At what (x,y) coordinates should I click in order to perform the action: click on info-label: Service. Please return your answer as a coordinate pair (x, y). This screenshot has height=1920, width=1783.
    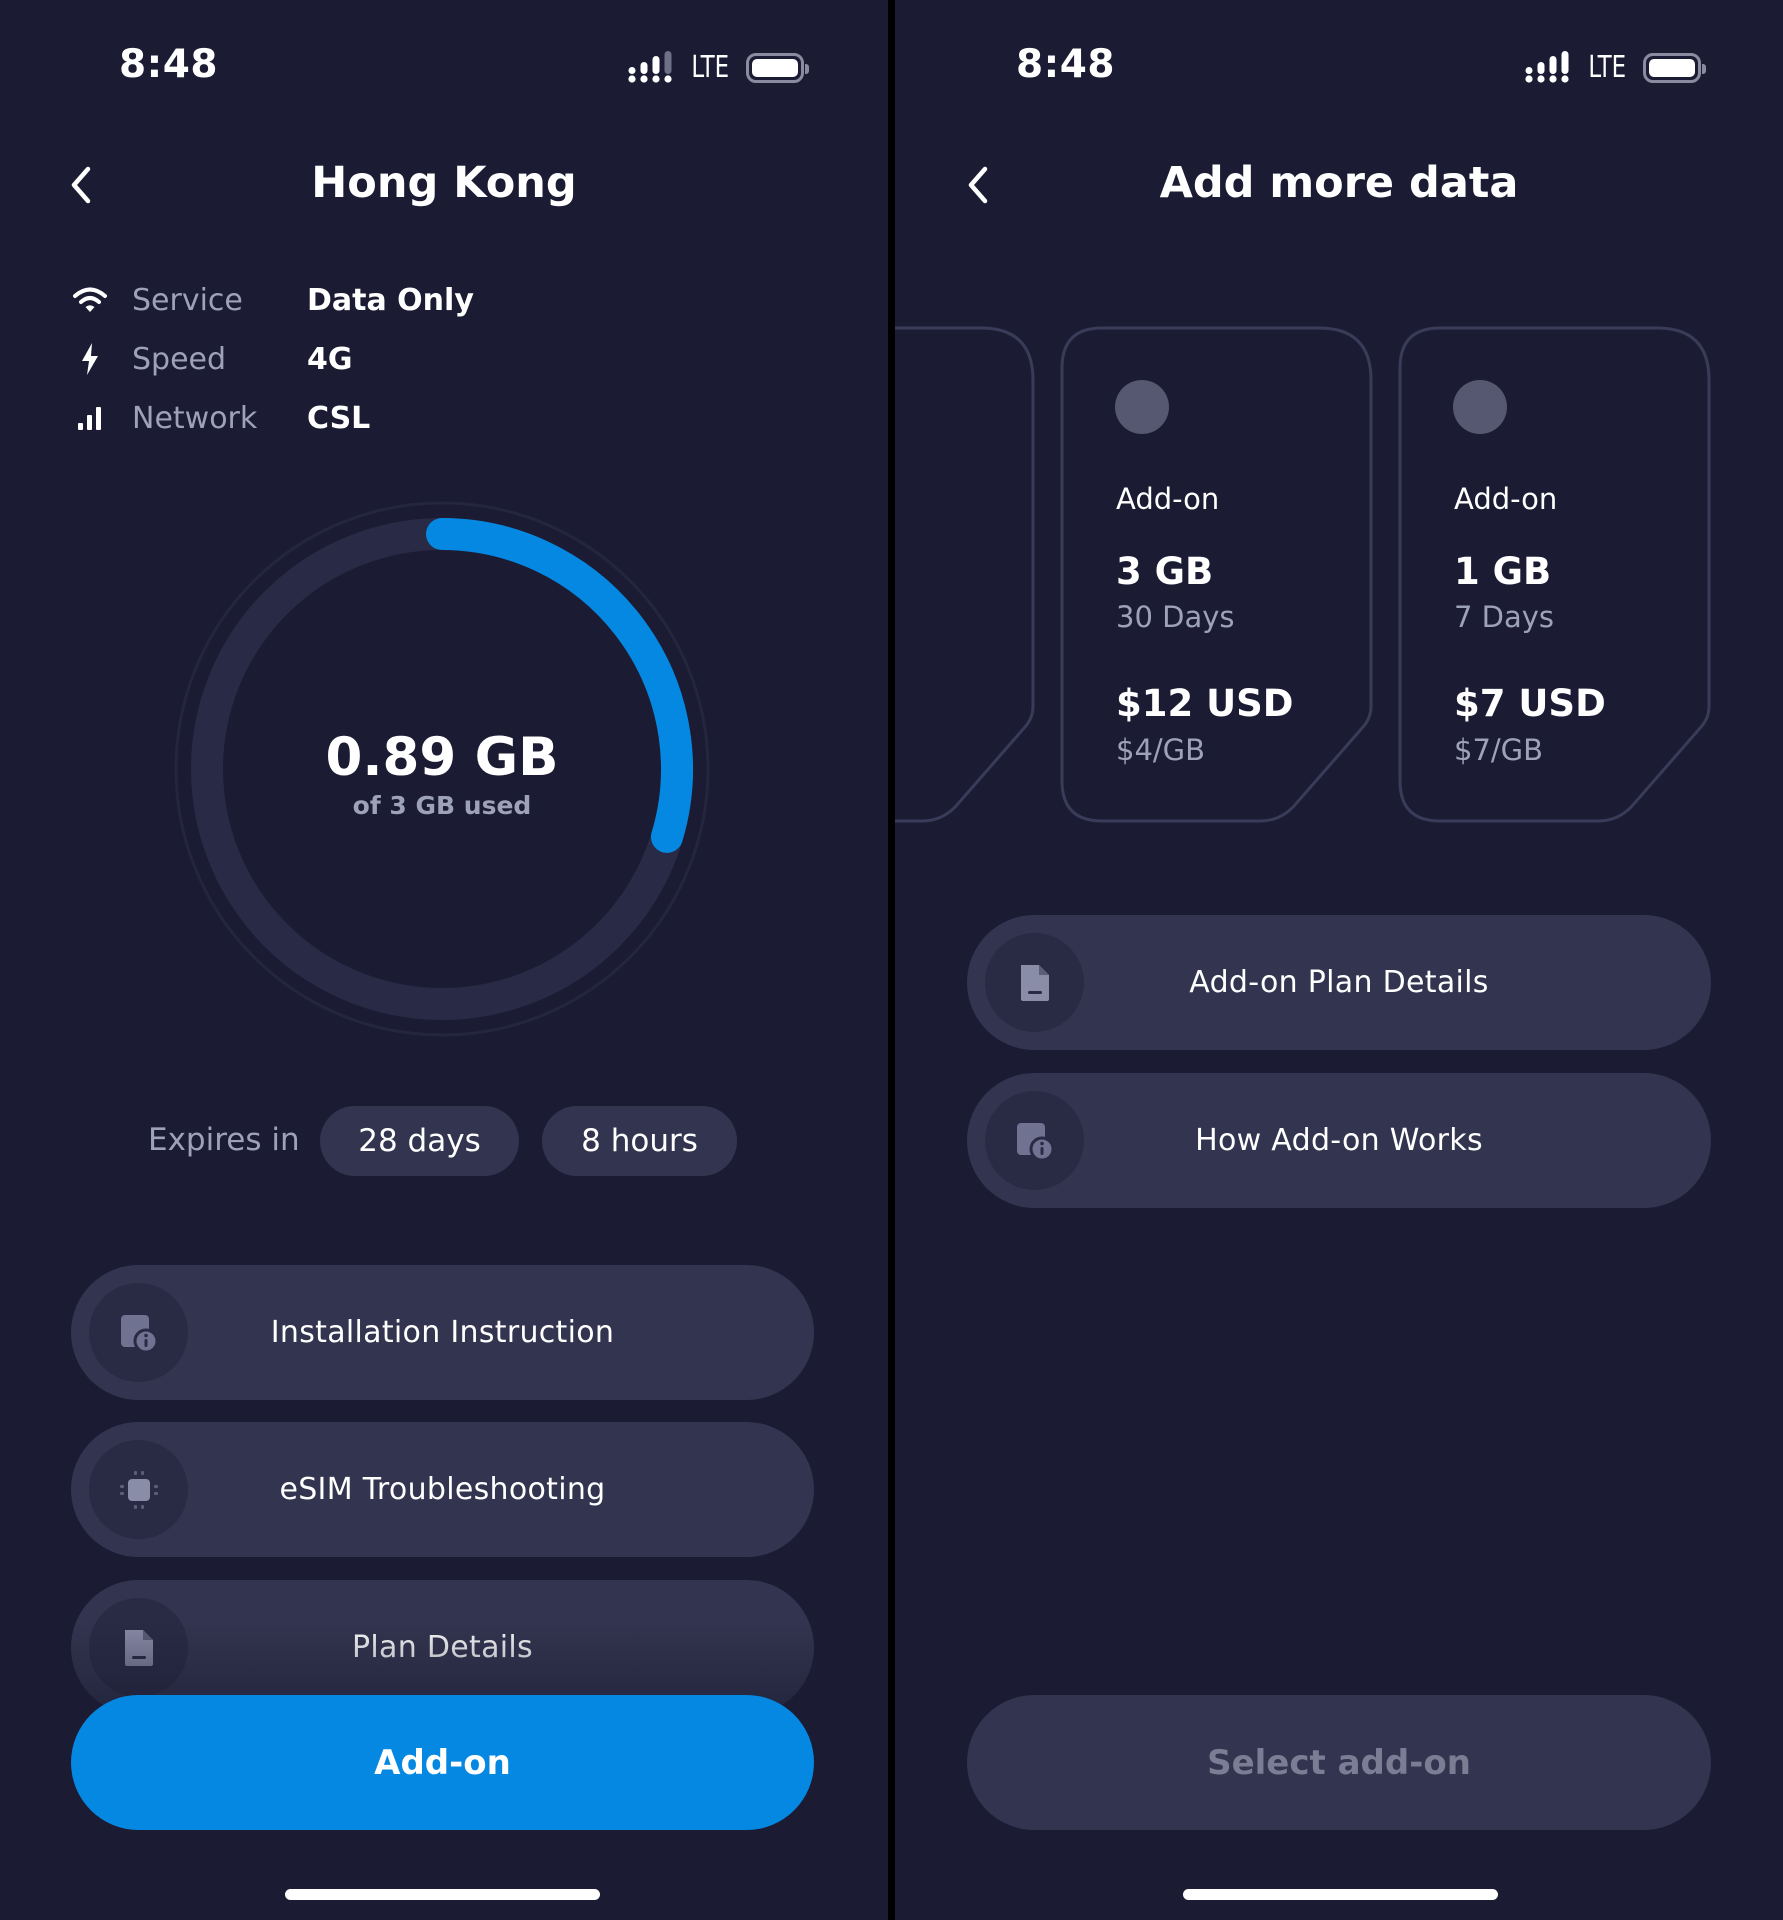
    Looking at the image, I should click on (187, 300).